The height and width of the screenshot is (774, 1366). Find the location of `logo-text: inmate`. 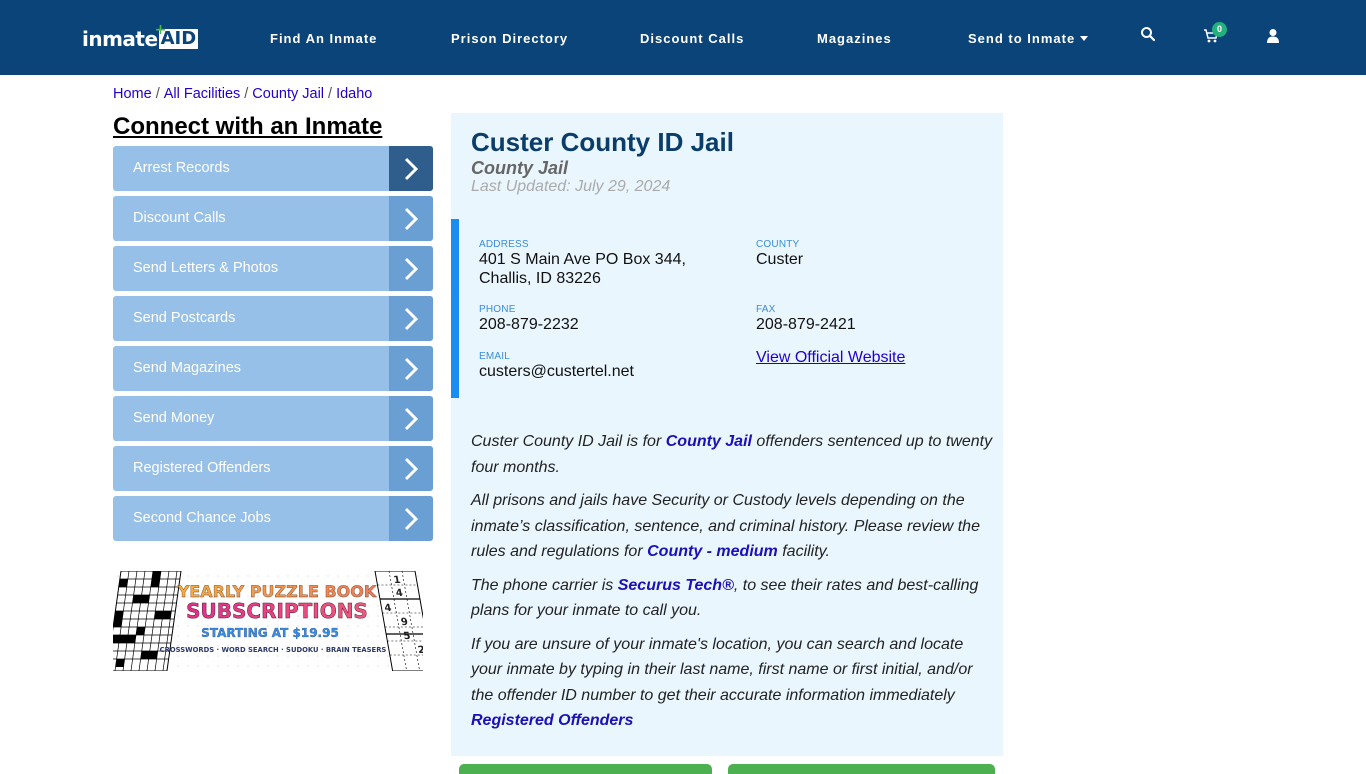

logo-text: inmate is located at coordinates (120, 39).